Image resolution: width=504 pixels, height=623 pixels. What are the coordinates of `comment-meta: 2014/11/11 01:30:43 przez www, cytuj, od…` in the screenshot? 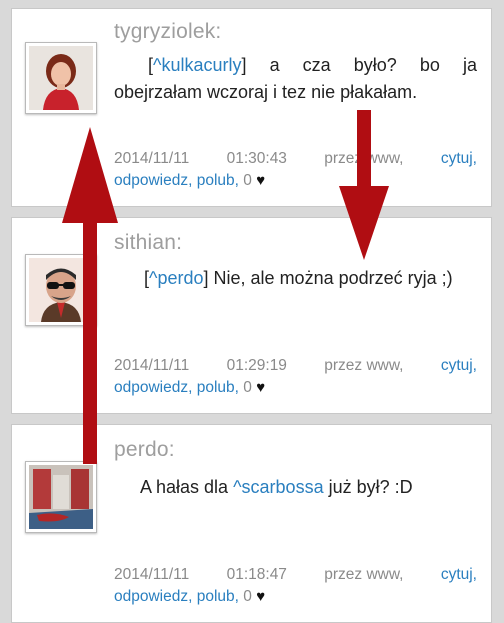 It's located at (295, 170).